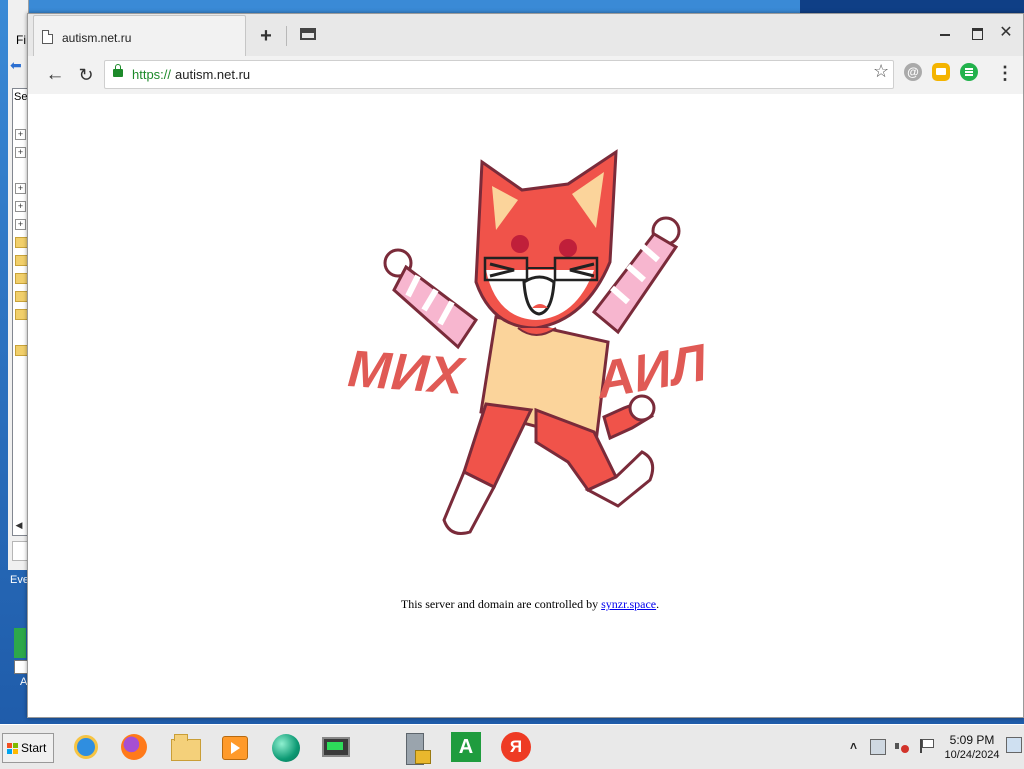  What do you see at coordinates (86, 747) in the screenshot?
I see `internet-explorer-icon` at bounding box center [86, 747].